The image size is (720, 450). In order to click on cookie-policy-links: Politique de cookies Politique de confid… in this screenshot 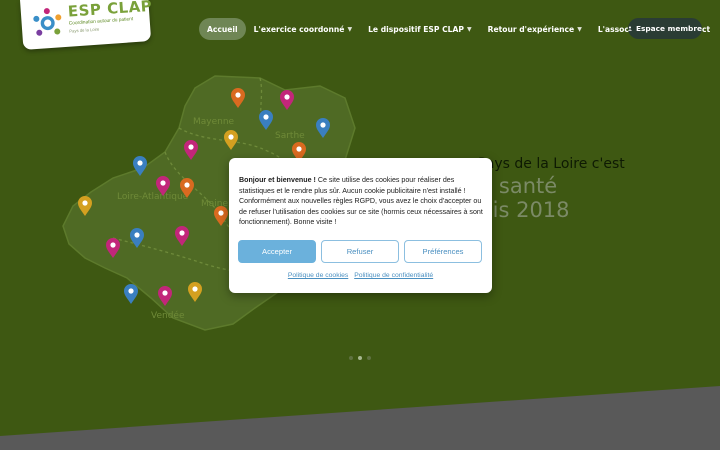, I will do `click(360, 275)`.